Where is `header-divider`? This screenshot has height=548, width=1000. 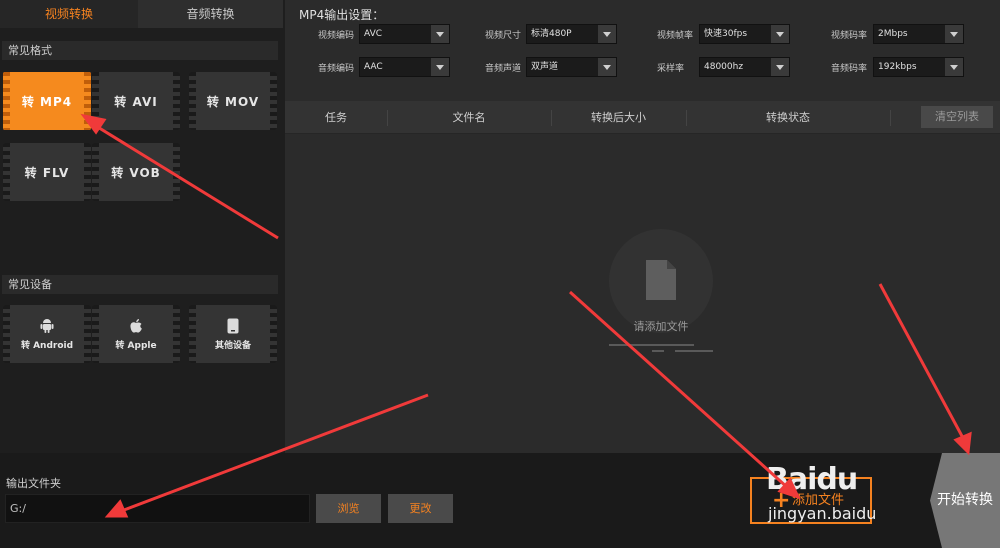
header-divider is located at coordinates (890, 118).